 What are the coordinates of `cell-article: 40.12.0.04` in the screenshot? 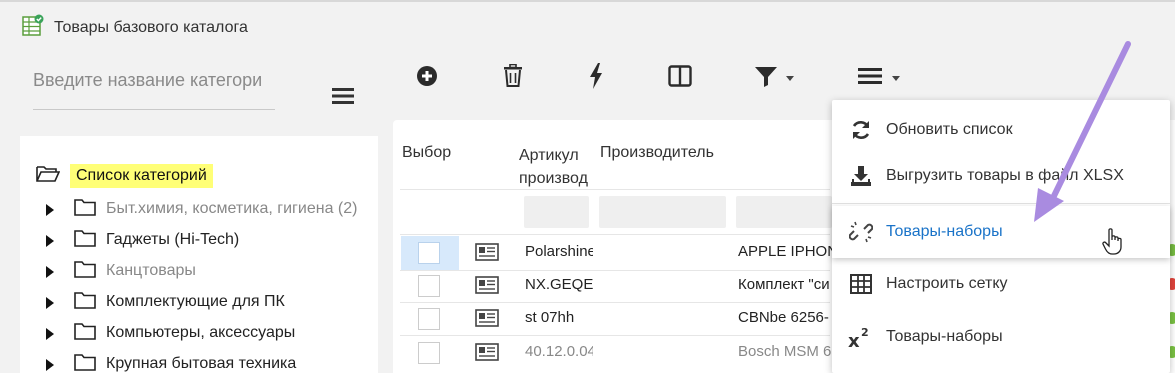 It's located at (559, 351).